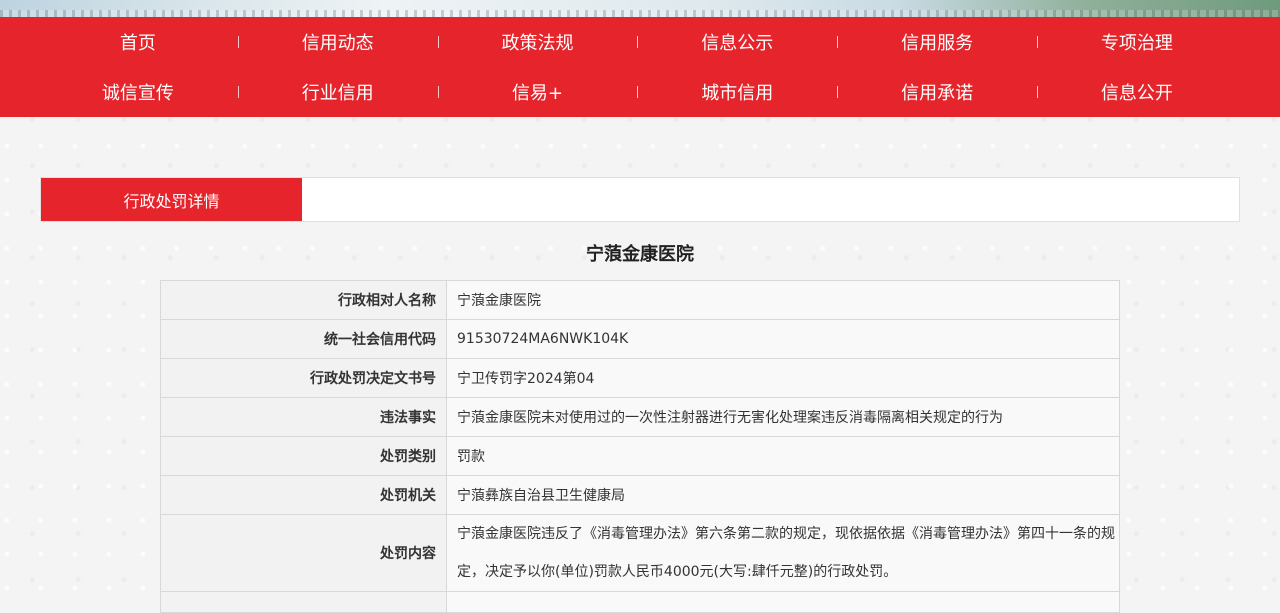 This screenshot has width=1280, height=613. I want to click on nav-item-policies: 政策法规, so click(538, 42).